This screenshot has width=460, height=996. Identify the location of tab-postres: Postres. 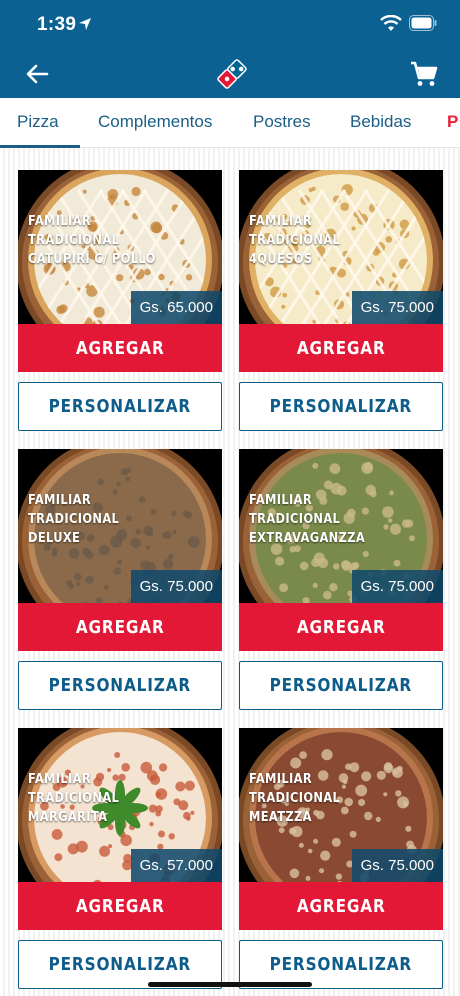
(282, 122).